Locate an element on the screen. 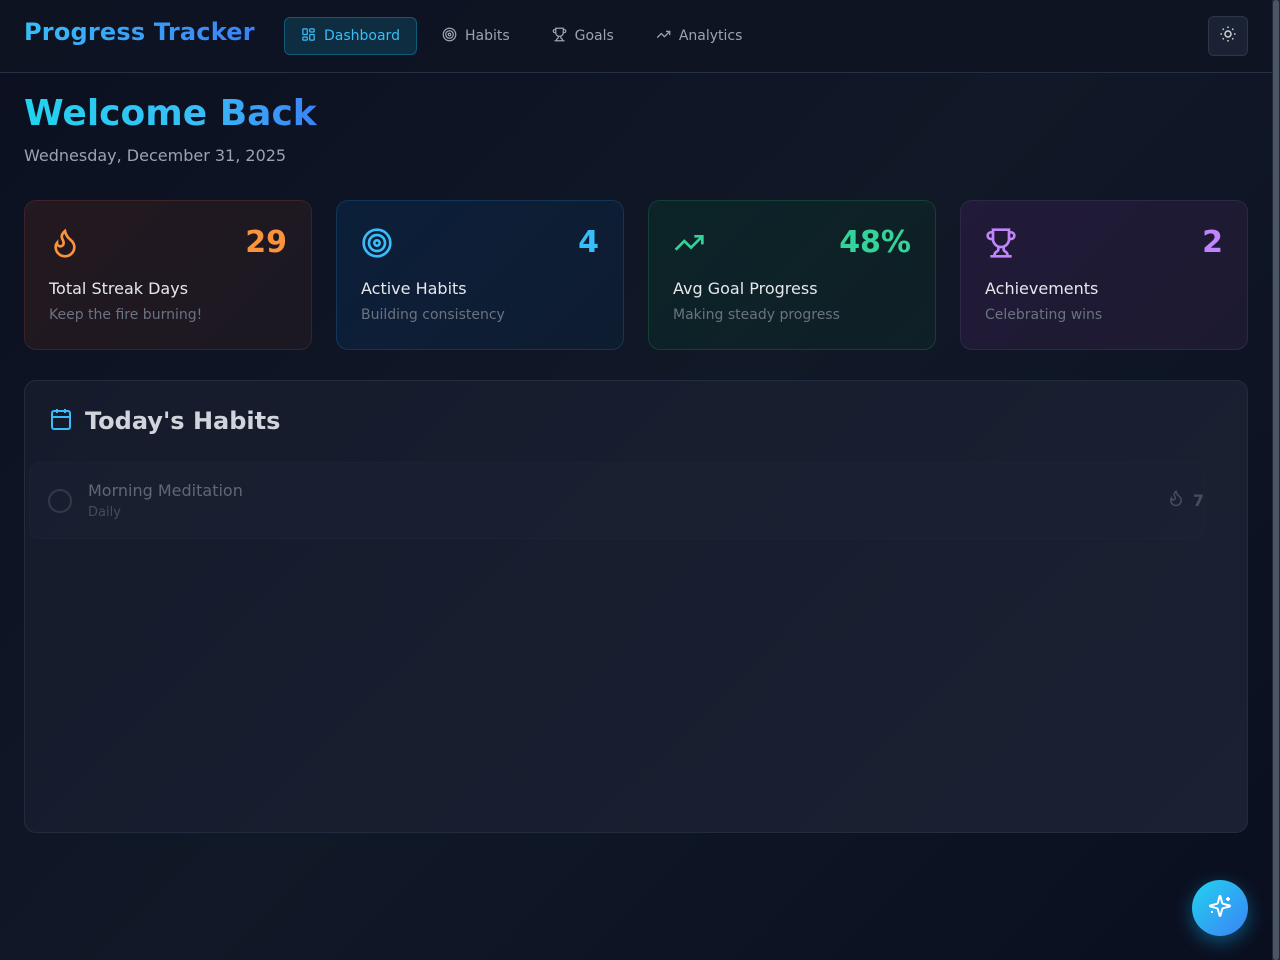 The width and height of the screenshot is (1280, 960). stat-label: Achievements is located at coordinates (1042, 288).